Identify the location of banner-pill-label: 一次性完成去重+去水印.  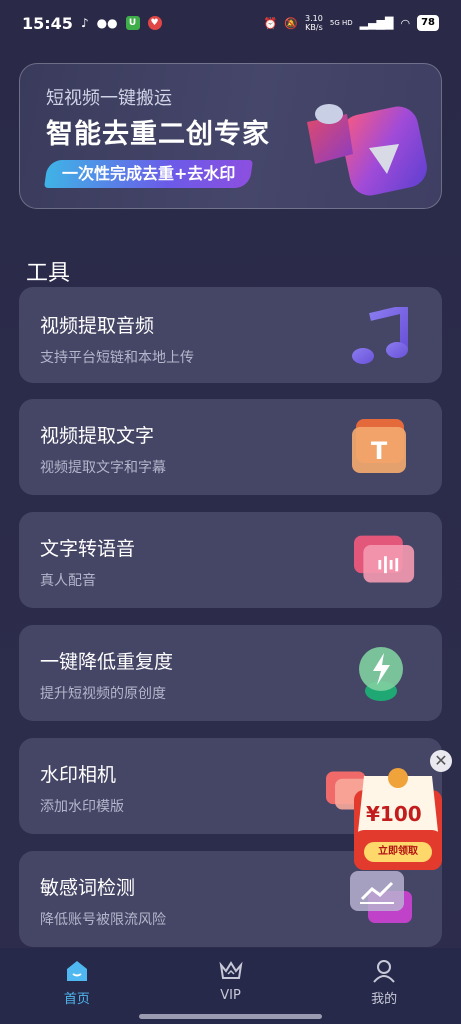
(149, 173).